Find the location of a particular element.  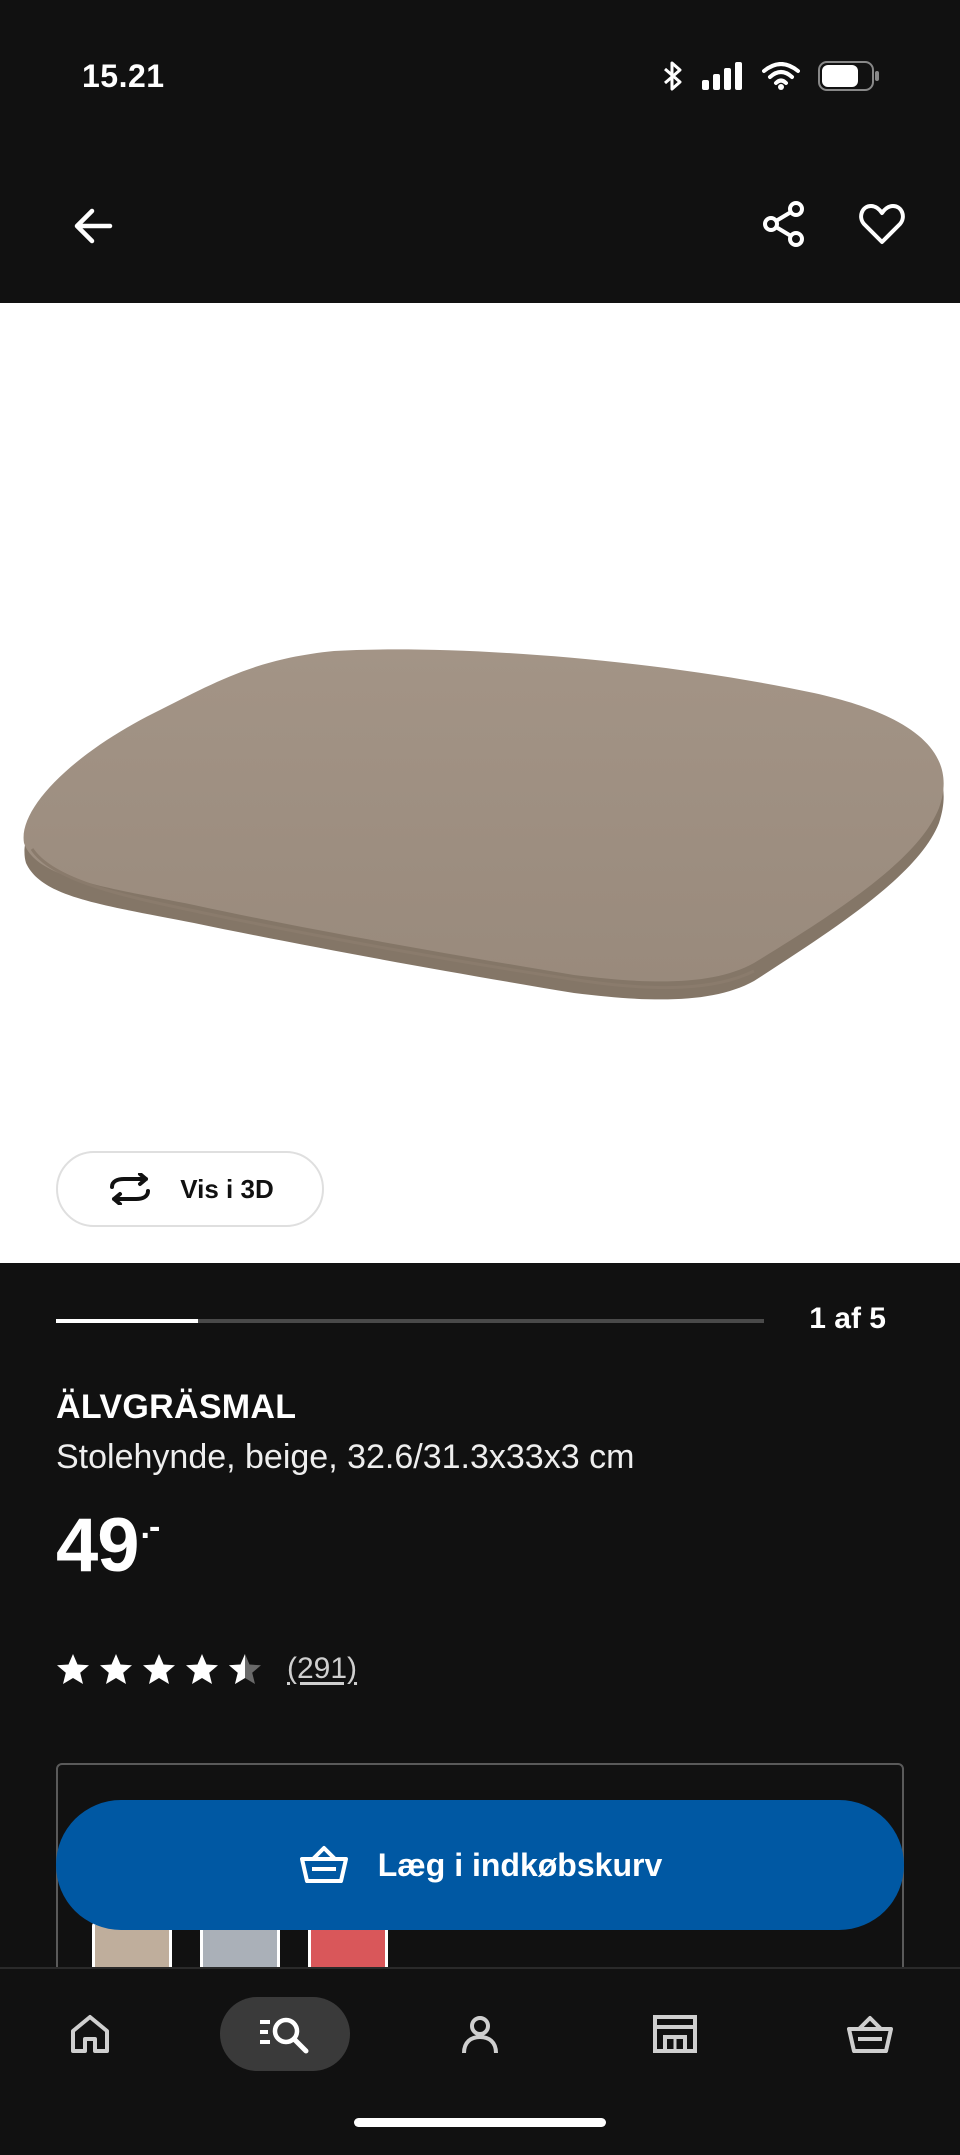

nav-search is located at coordinates (285, 2034).